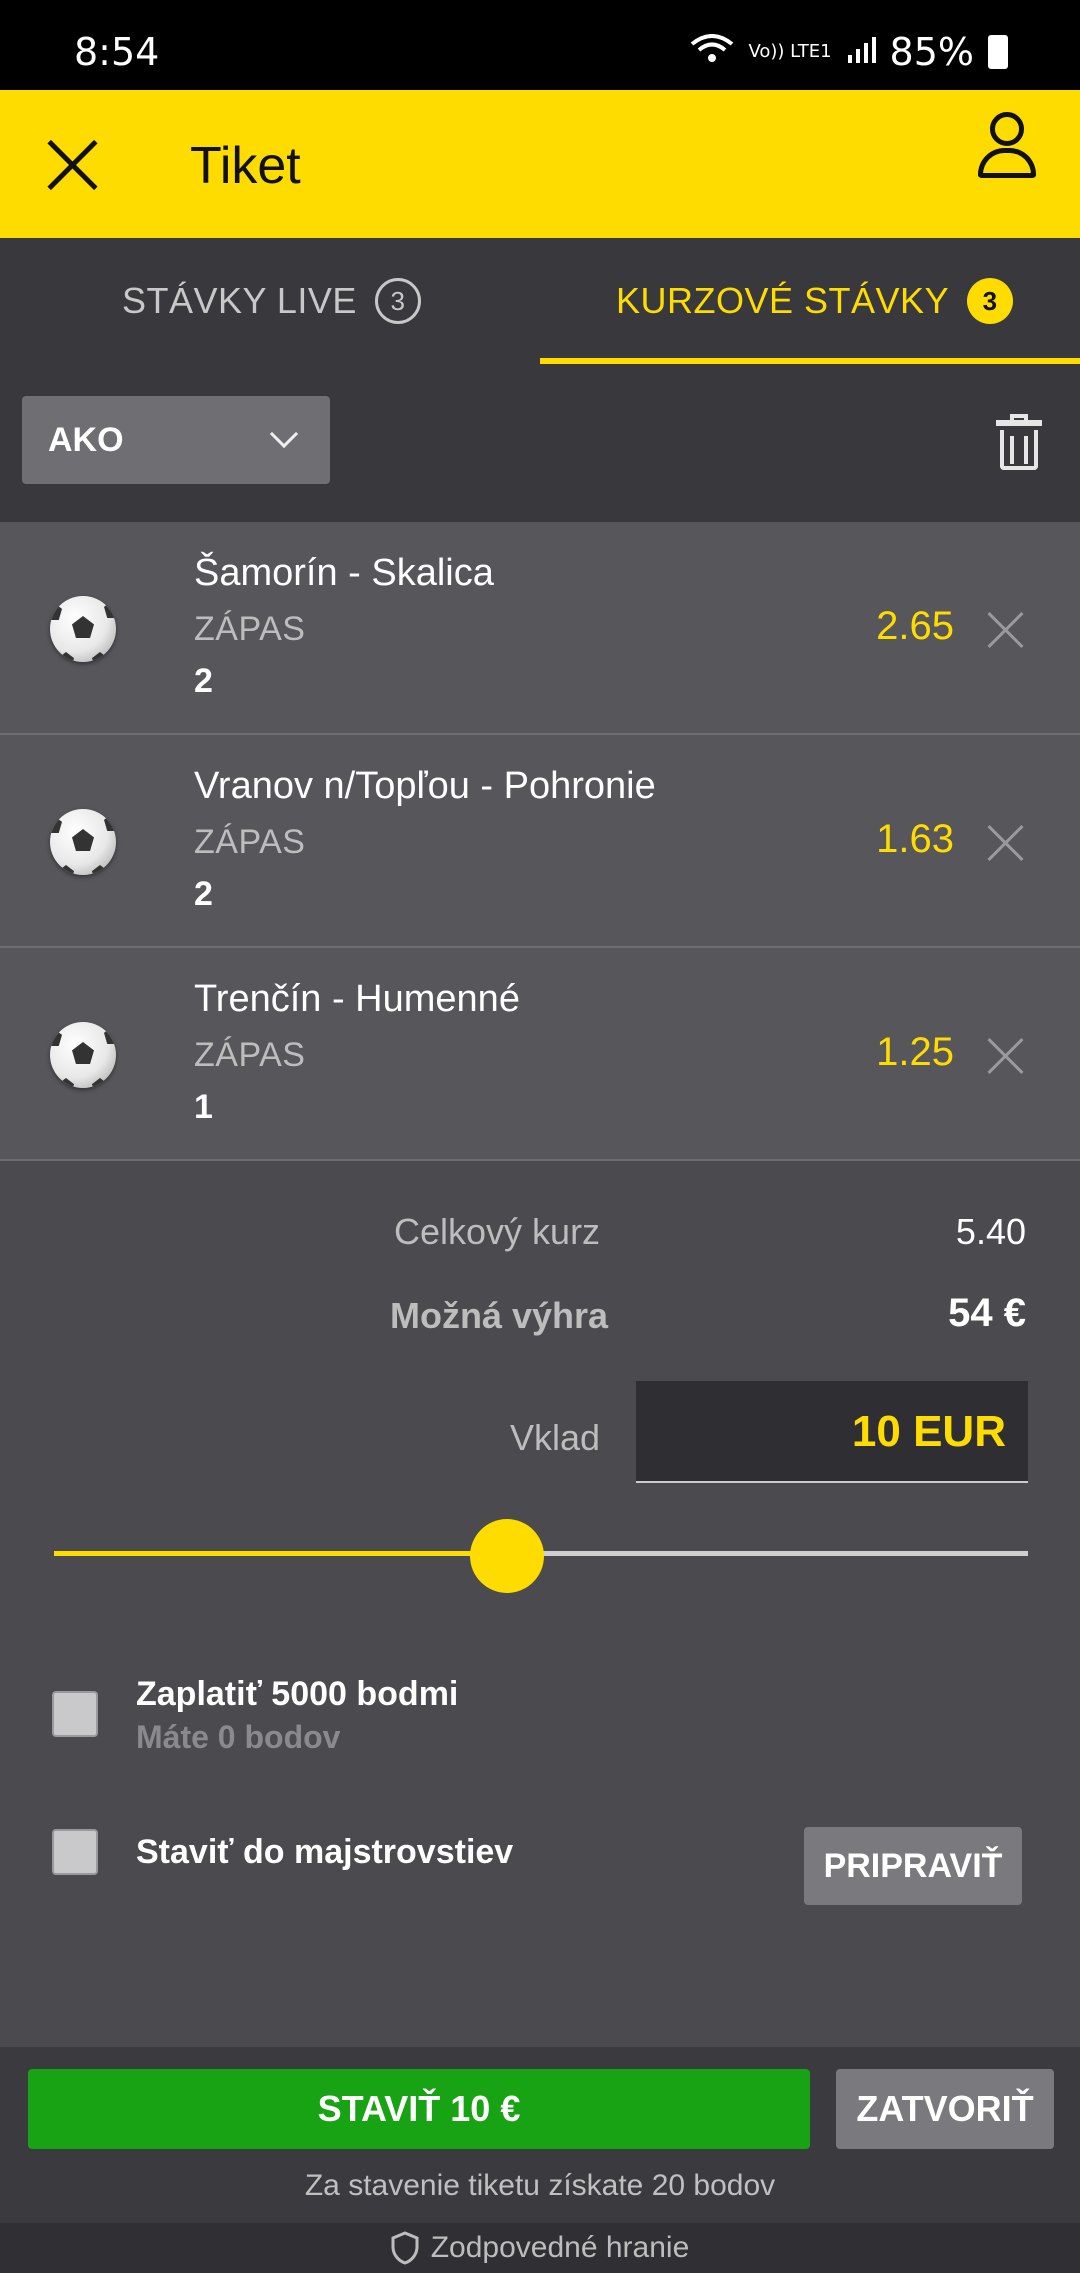 This screenshot has width=1080, height=2273. Describe the element at coordinates (560, 2247) in the screenshot. I see `responsible-gaming-label: Zodpovedné hranie` at that location.